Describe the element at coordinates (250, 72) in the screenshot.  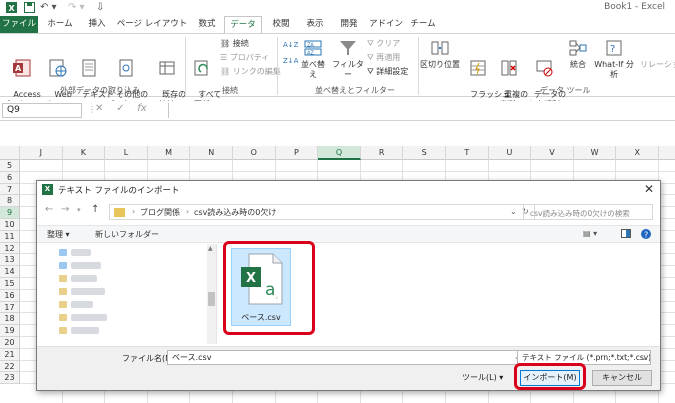
I see `edit-links-button: ⛓ リンクの編集` at that location.